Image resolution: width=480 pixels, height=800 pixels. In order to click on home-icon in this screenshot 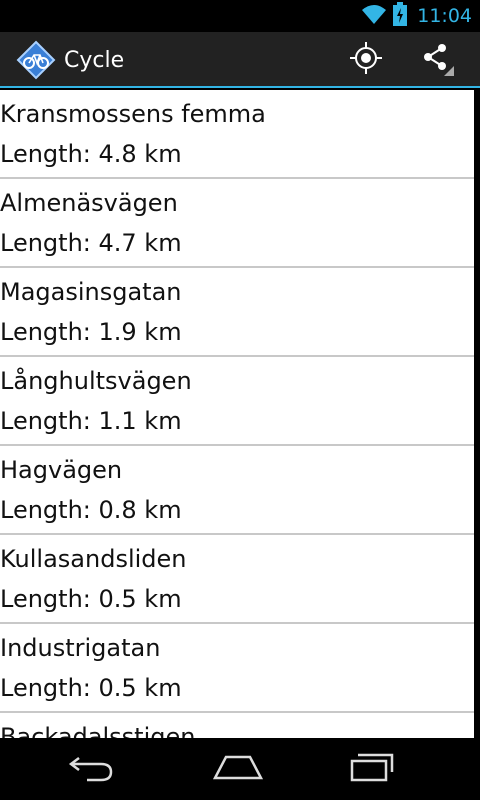, I will do `click(238, 769)`.